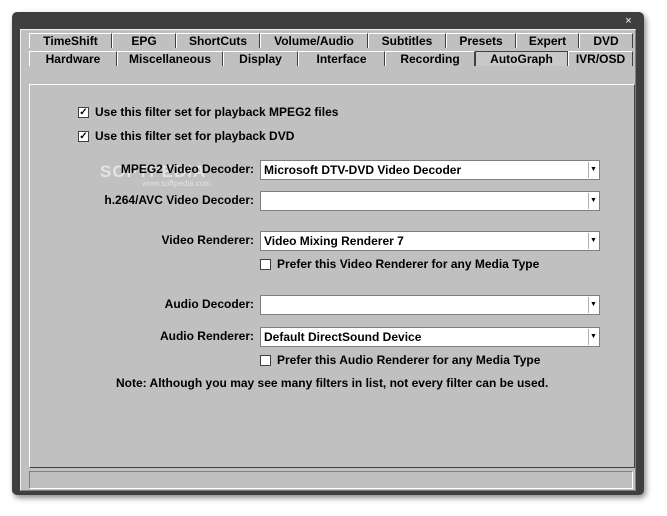 The image size is (667, 516). What do you see at coordinates (430, 241) in the screenshot?
I see `video-renderer-select: Video Mixing Renderer 7 ▼` at bounding box center [430, 241].